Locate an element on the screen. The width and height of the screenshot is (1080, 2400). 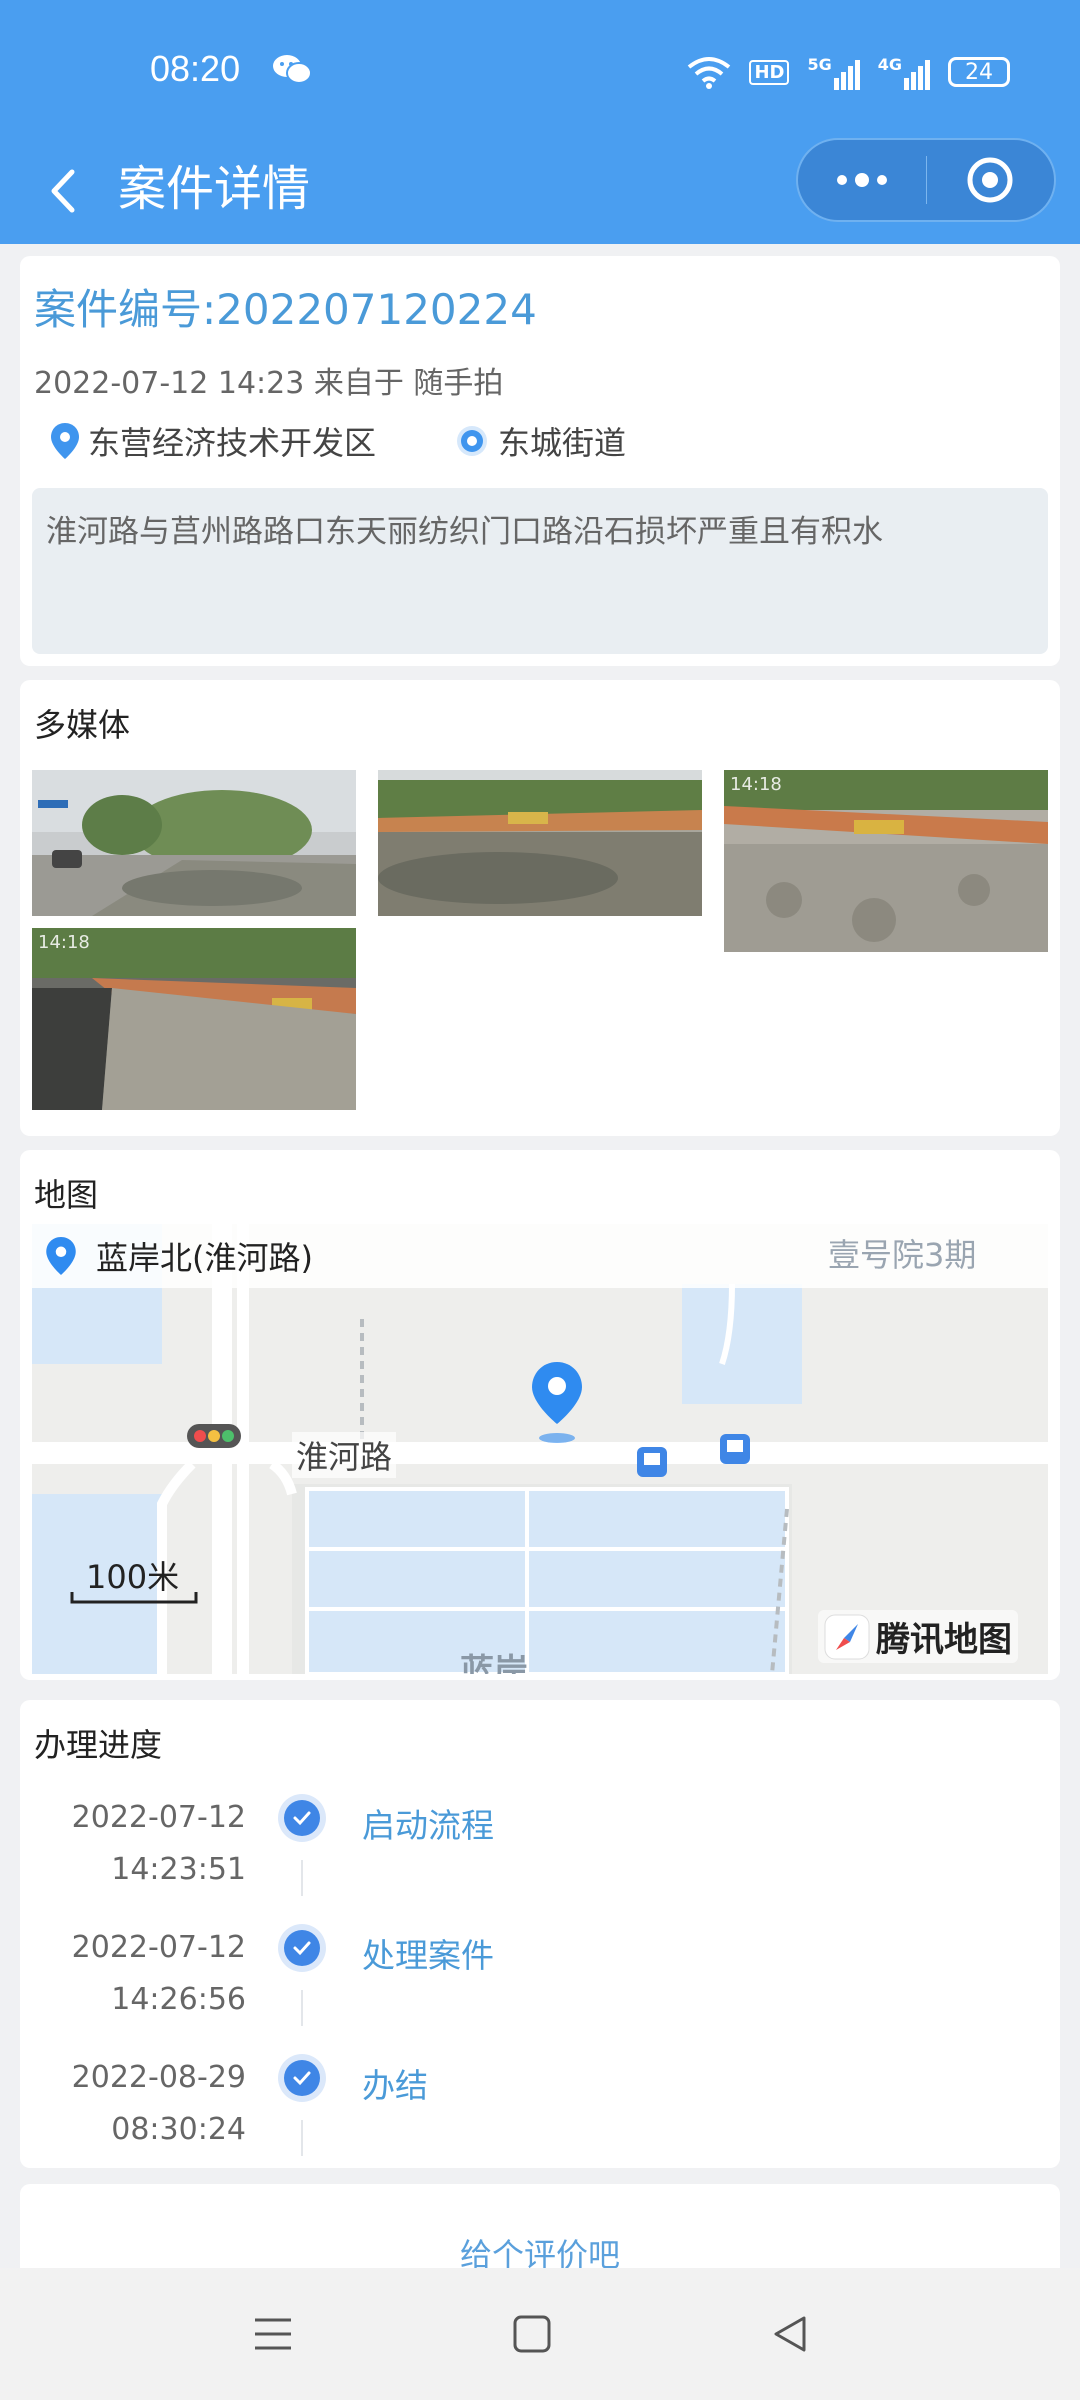
street-tag: 东城街道 is located at coordinates (540, 441).